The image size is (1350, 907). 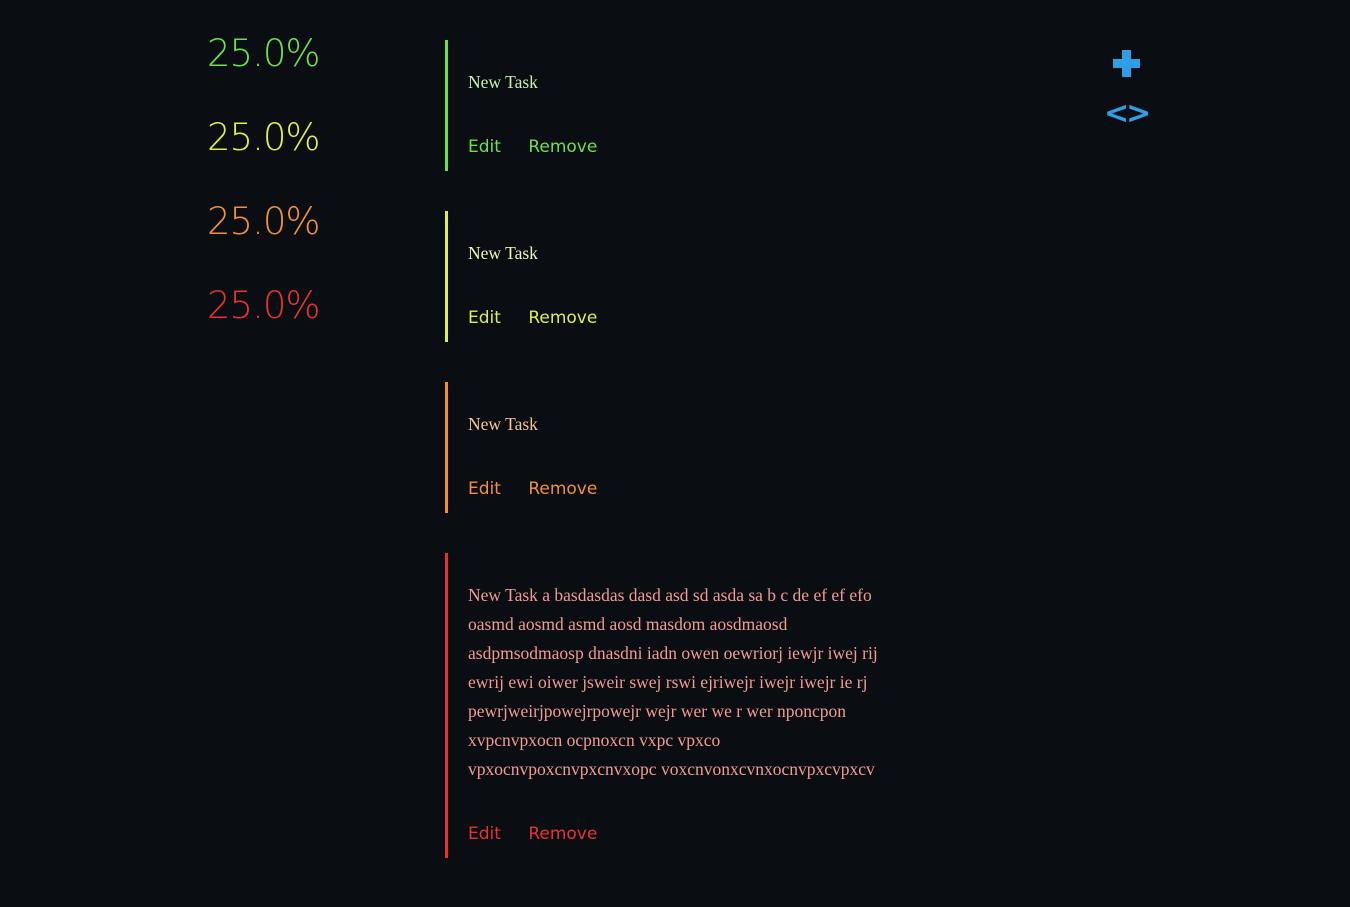 What do you see at coordinates (264, 137) in the screenshot?
I see `stat-percentage-2: 25.0%` at bounding box center [264, 137].